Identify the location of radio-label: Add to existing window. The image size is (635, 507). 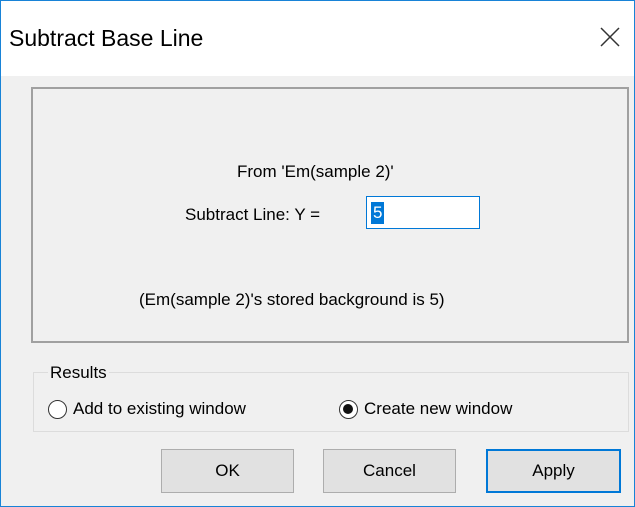
(159, 408).